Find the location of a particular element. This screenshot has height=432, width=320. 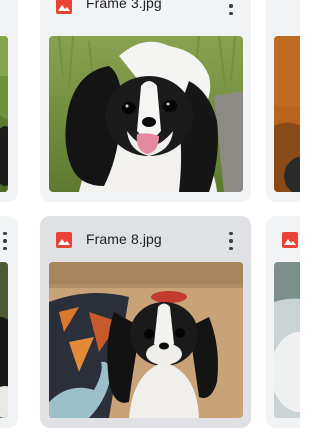

file-name: Frame 3.jpg is located at coordinates (124, 5).